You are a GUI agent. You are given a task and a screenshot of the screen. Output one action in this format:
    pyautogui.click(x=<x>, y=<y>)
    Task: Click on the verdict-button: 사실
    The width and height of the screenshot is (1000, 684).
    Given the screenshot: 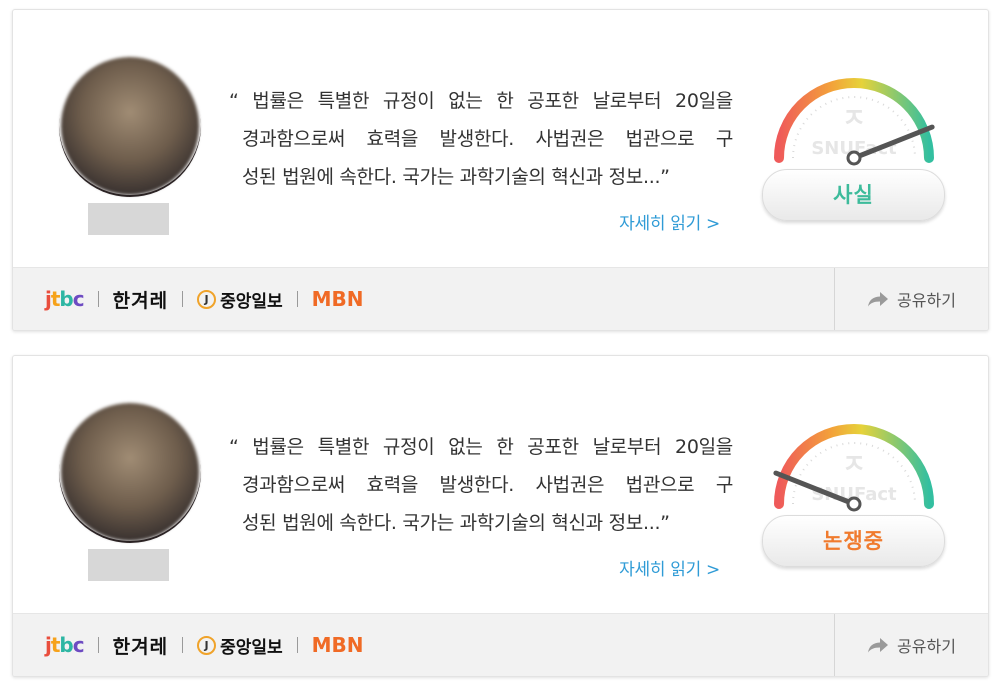 What is the action you would take?
    pyautogui.click(x=853, y=195)
    